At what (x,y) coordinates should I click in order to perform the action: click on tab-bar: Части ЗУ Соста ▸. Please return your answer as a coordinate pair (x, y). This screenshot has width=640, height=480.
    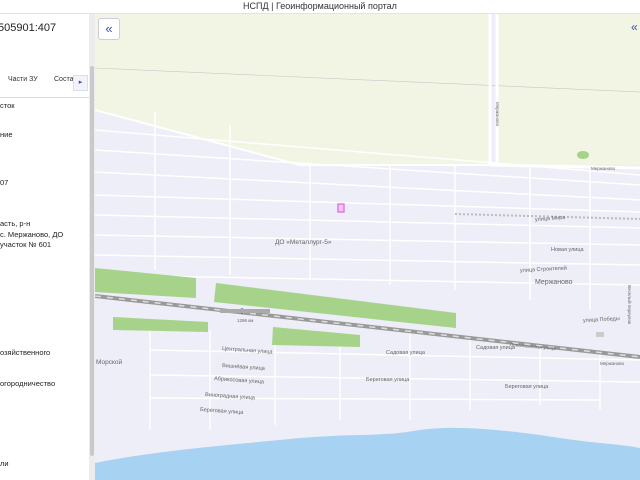
    Looking at the image, I should click on (45, 83).